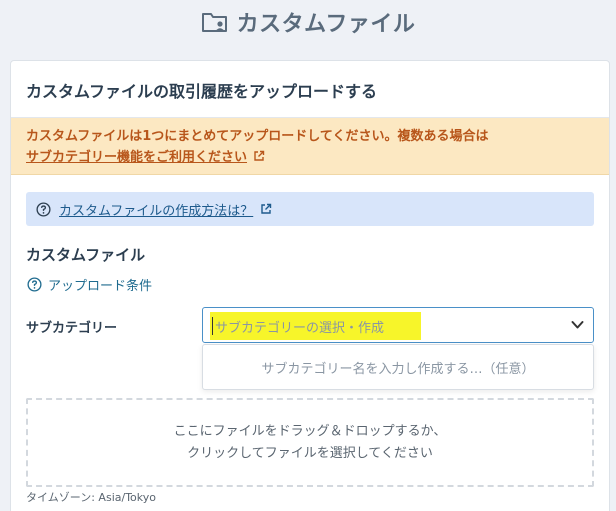  I want to click on card-title: カスタムファイルの取引履歴をアップロードする, so click(202, 91).